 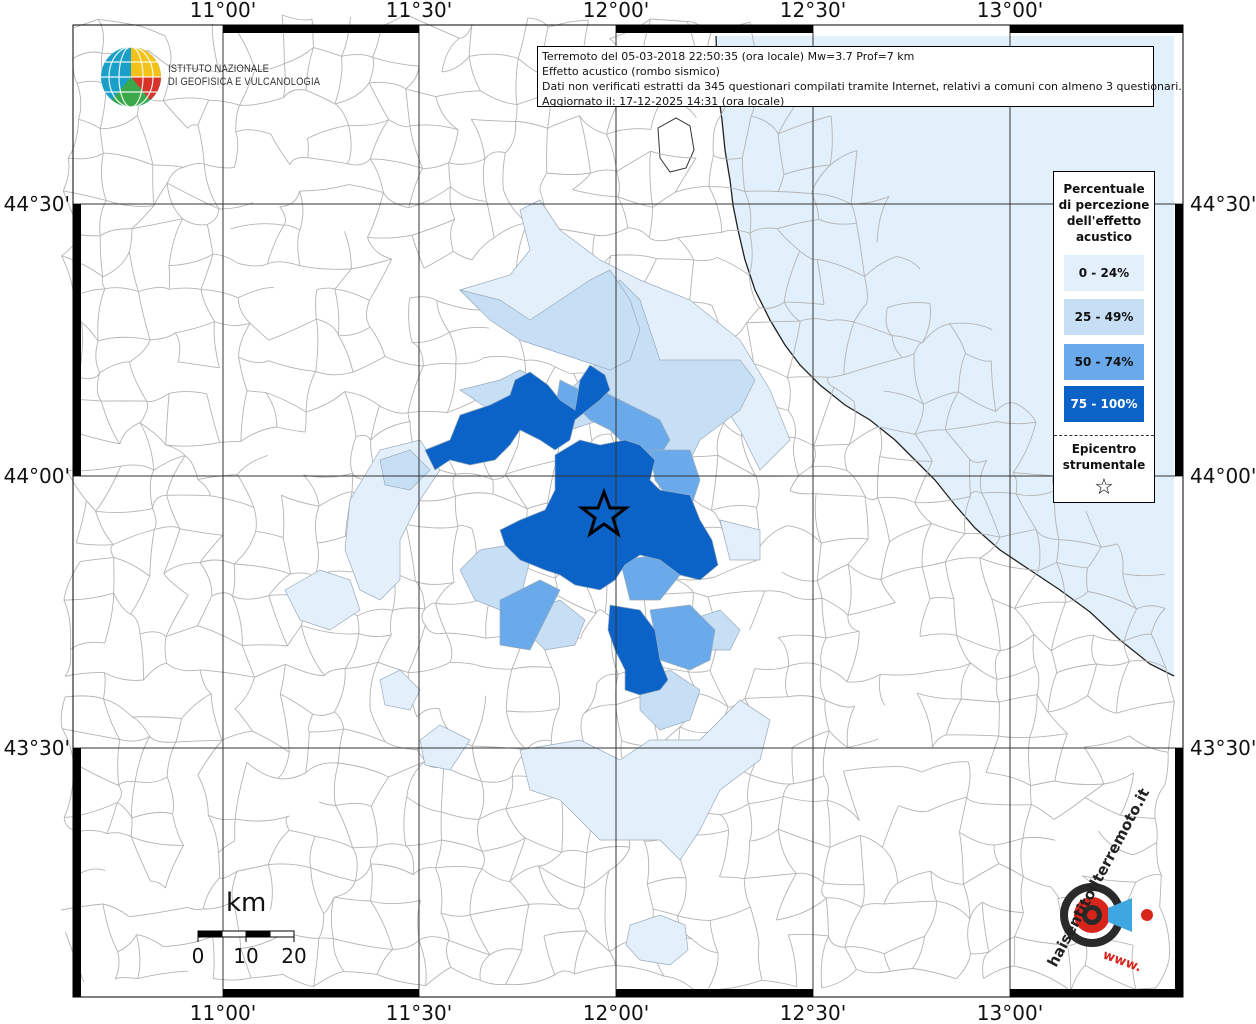 What do you see at coordinates (36, 204) in the screenshot?
I see `lat-tick-left-1: 44°30'` at bounding box center [36, 204].